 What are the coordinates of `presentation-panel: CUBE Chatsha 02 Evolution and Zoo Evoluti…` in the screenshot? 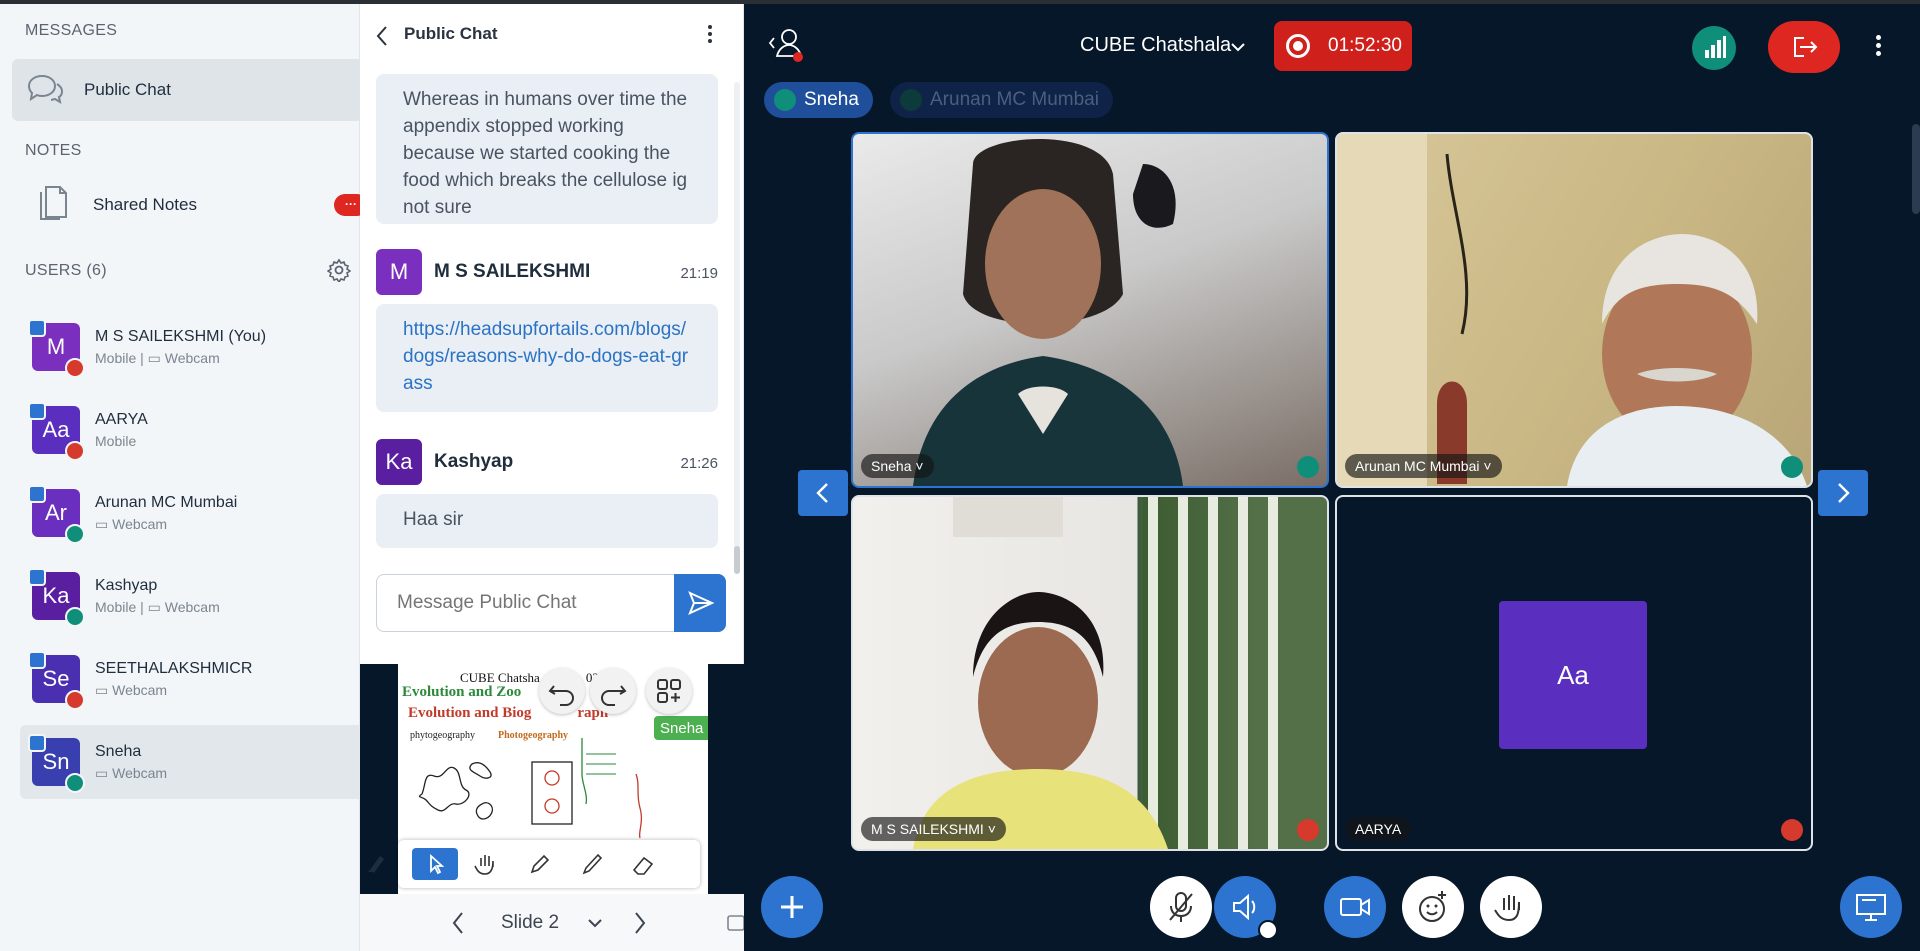 It's located at (552, 807).